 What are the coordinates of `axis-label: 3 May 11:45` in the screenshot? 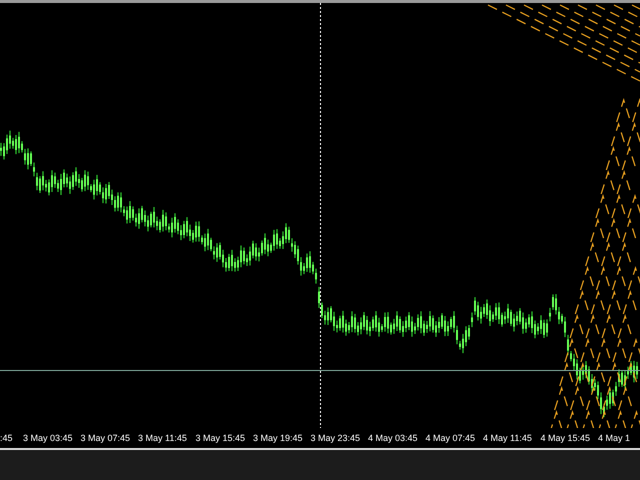 It's located at (162, 438).